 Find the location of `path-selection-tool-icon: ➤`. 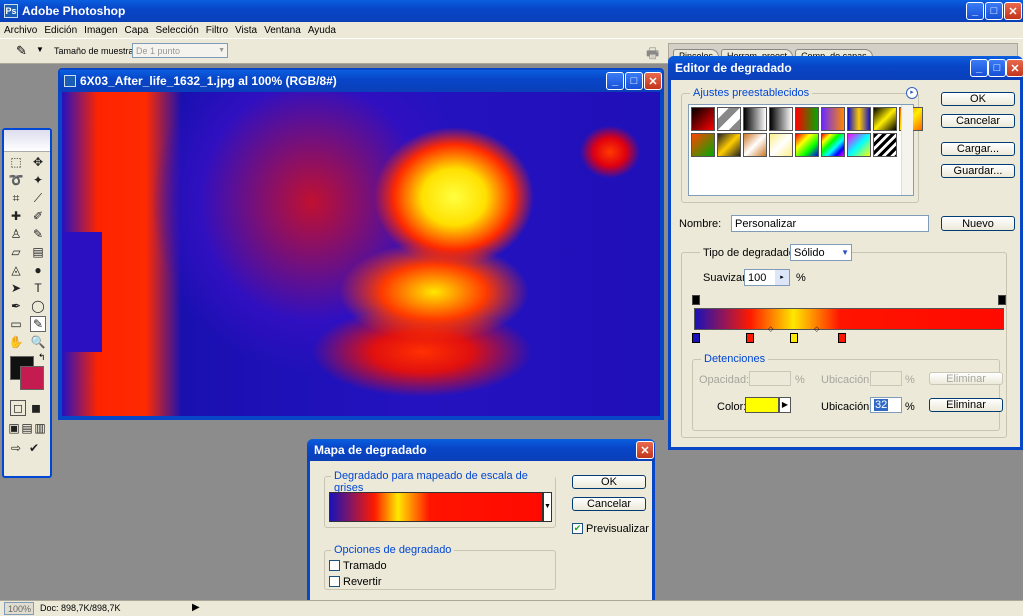

path-selection-tool-icon: ➤ is located at coordinates (16, 288).